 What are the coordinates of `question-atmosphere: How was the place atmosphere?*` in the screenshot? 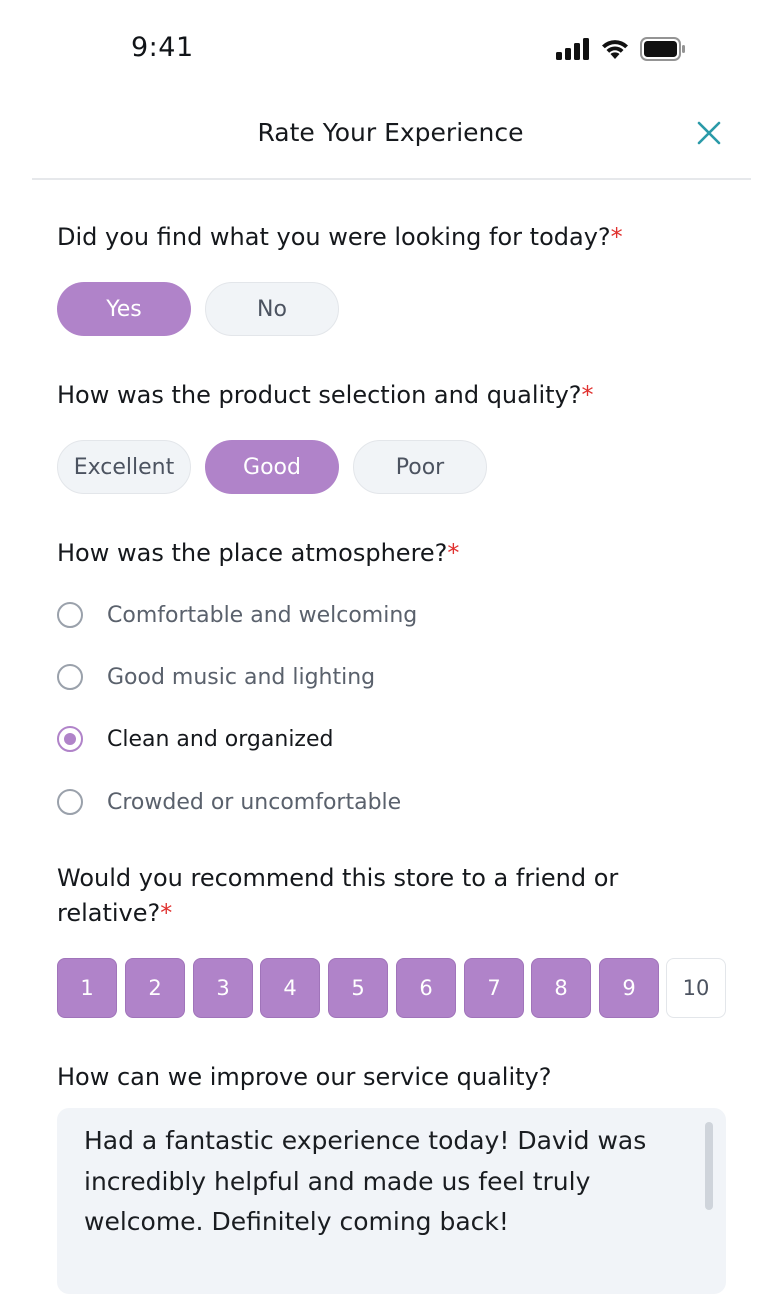 It's located at (387, 553).